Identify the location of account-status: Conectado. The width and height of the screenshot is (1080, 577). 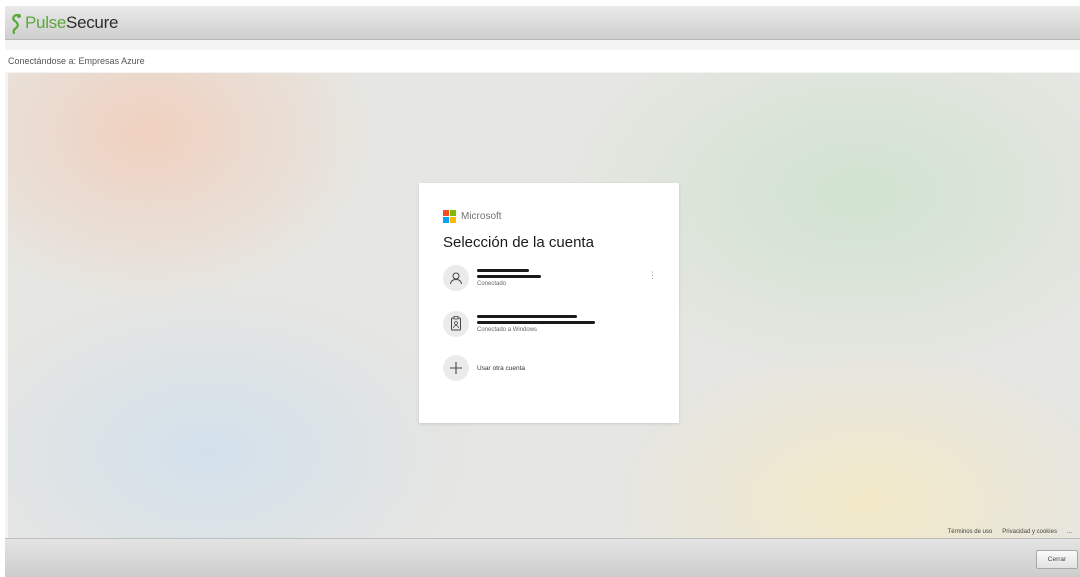
(492, 284).